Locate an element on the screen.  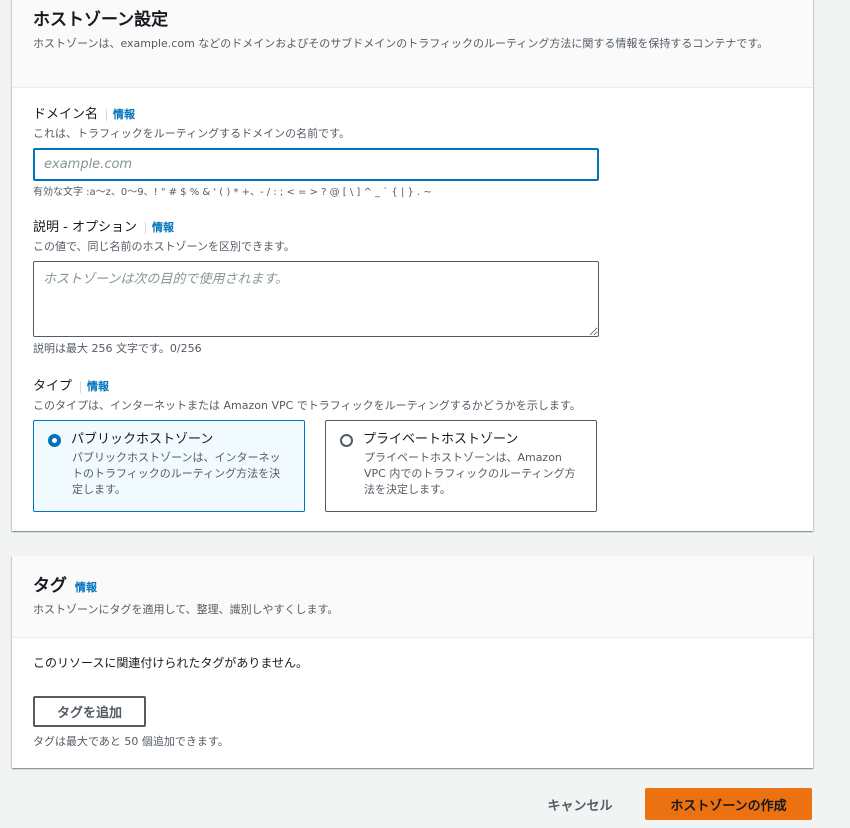
tags-description: ホストゾーンにタグを適用して、整理、識別しやすくします。 is located at coordinates (186, 609).